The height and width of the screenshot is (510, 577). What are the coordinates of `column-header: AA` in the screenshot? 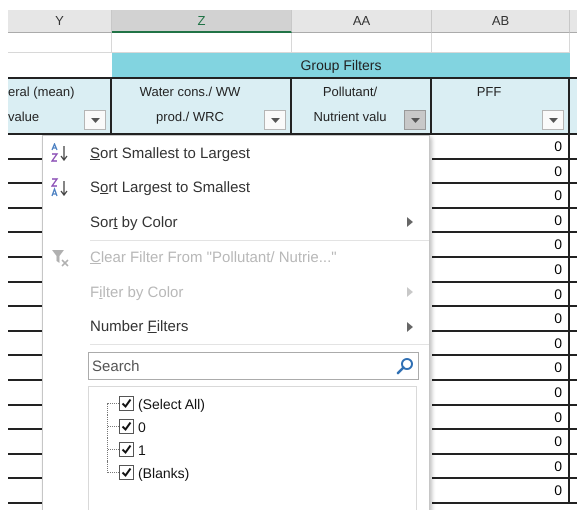 It's located at (362, 21).